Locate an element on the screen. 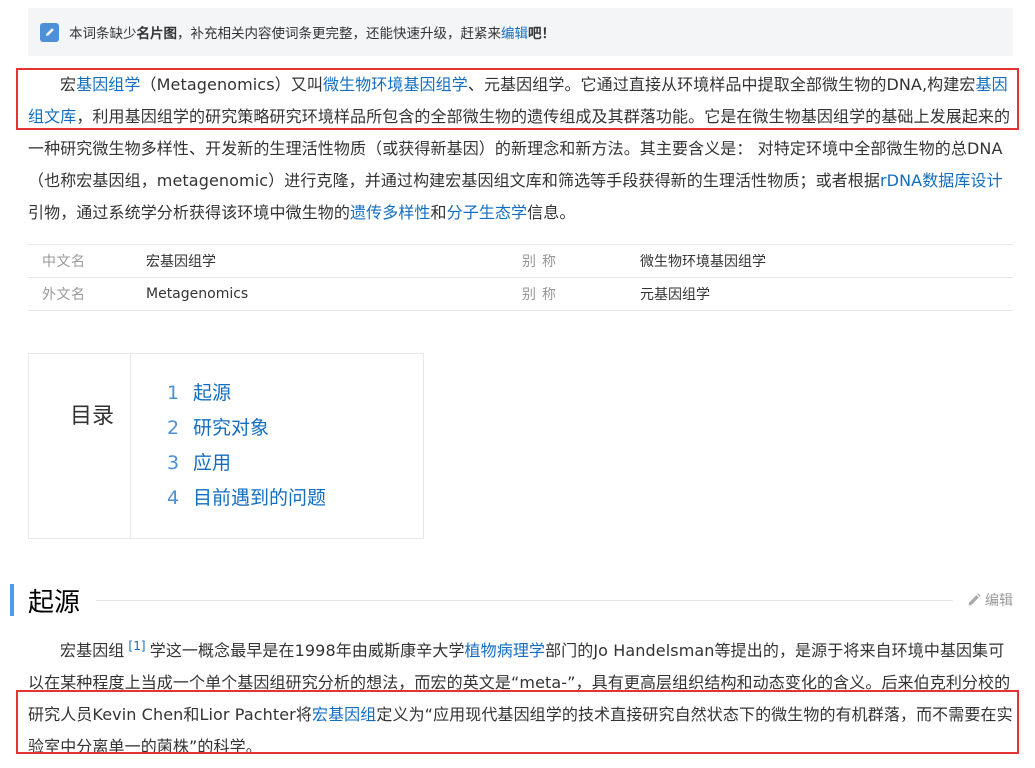 The image size is (1035, 768). basic-info-row: 中文名 宏基因组学 别称 微生物环境基因组学 is located at coordinates (520, 261).